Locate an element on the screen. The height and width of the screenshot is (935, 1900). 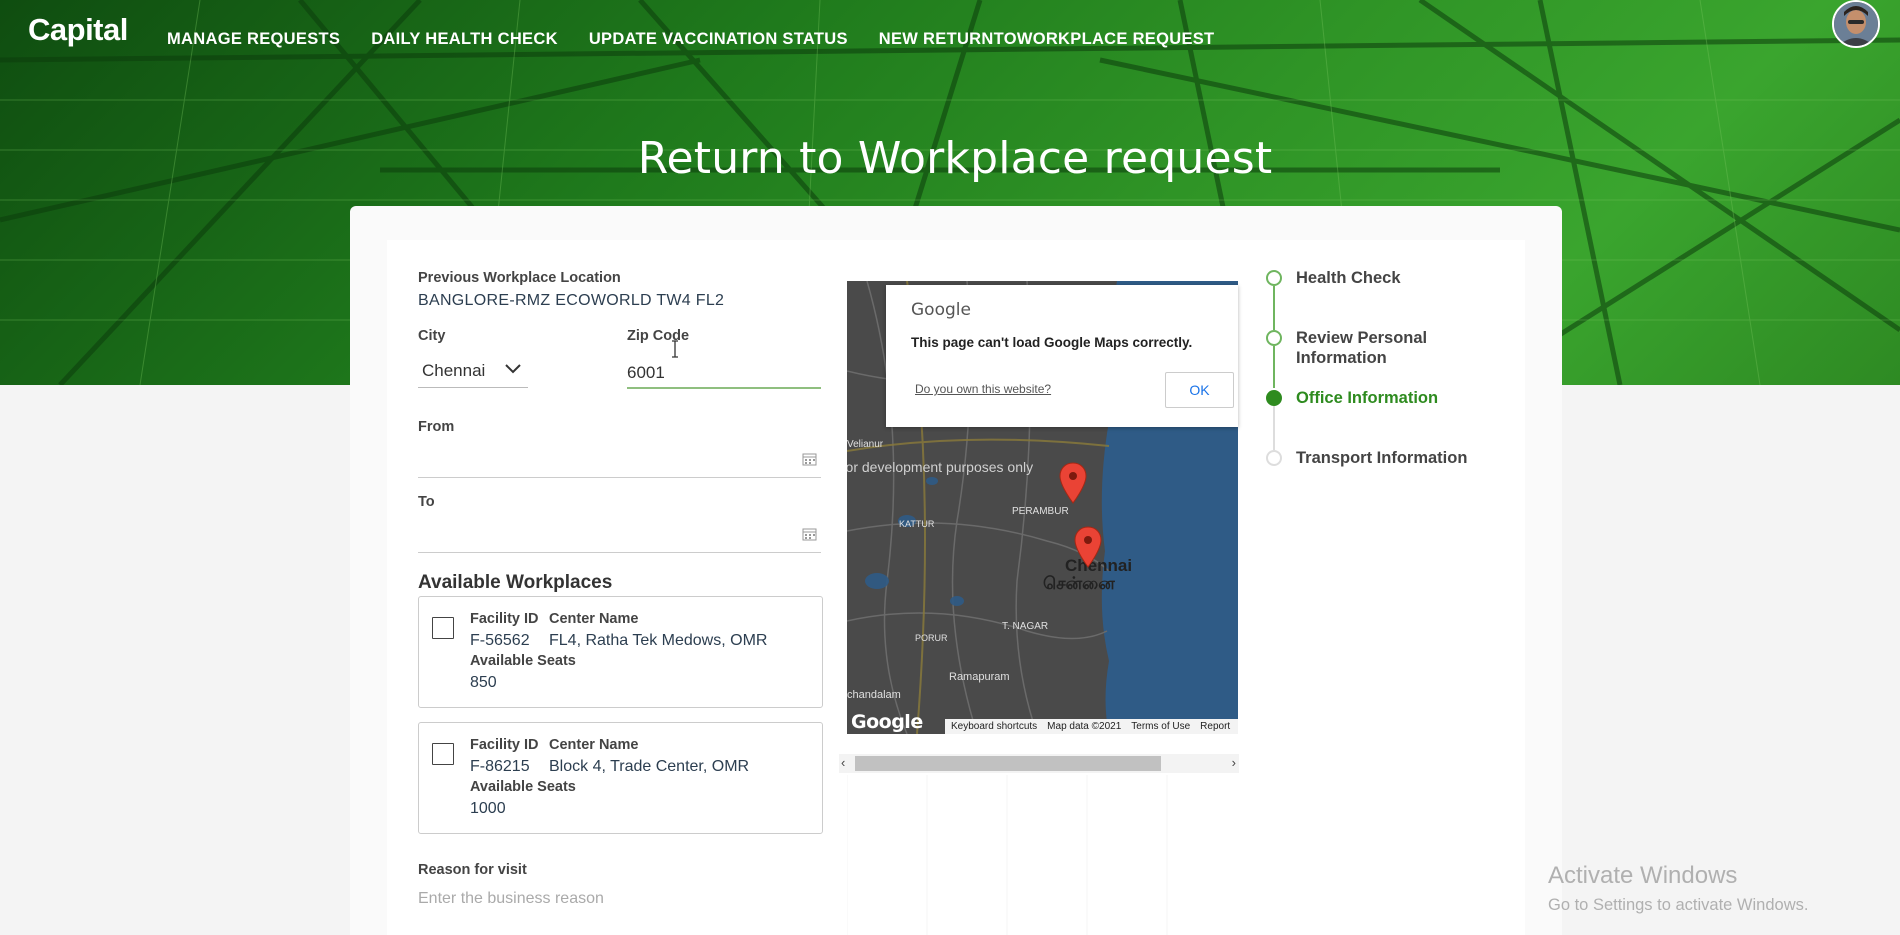
nav-update-vaccination-status: UPDATE VACCINATION STATUS is located at coordinates (718, 39).